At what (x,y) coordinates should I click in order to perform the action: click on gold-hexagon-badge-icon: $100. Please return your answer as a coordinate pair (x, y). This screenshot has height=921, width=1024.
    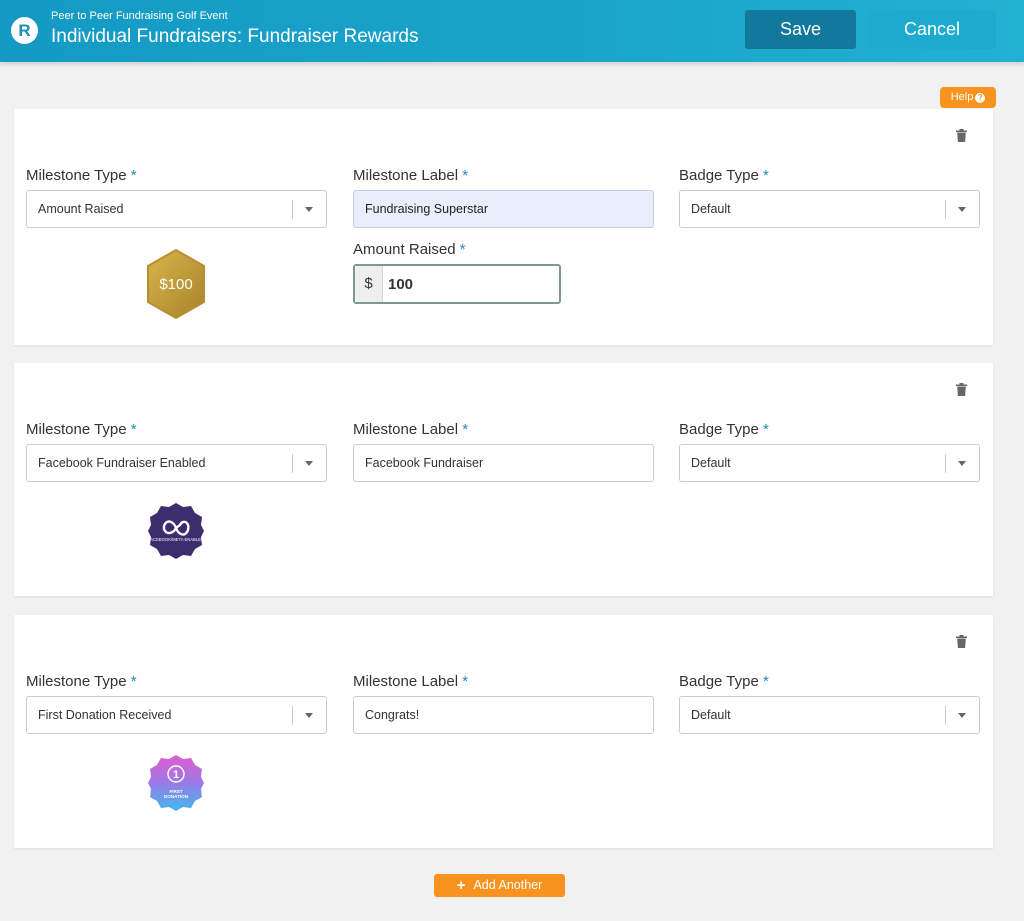
    Looking at the image, I should click on (176, 286).